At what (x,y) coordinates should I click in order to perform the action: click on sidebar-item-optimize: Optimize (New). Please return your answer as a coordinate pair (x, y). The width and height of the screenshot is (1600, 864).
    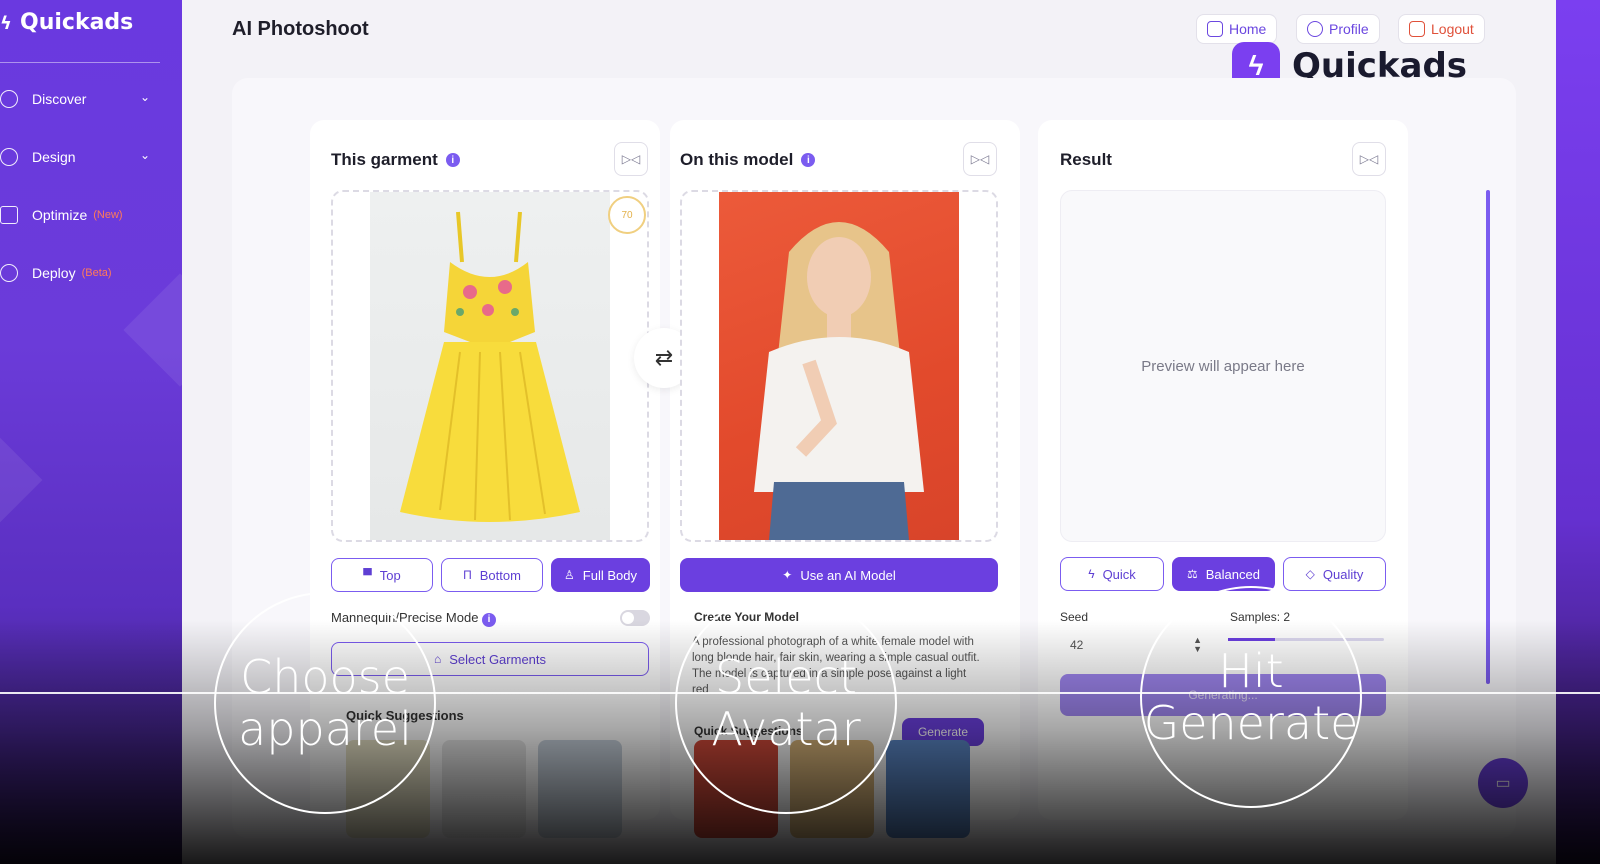
    Looking at the image, I should click on (80, 215).